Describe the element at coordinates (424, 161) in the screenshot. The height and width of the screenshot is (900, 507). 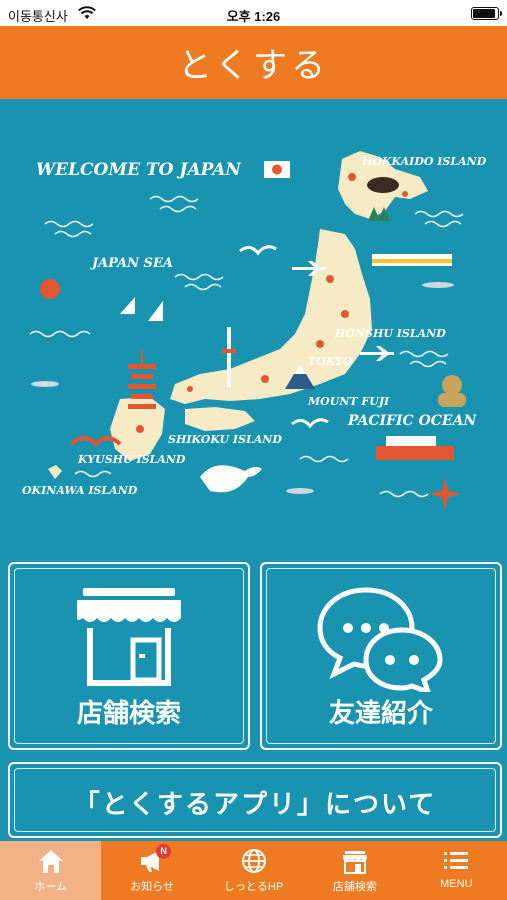
I see `hokkaido-label: HOKKAIDO ISLAND` at that location.